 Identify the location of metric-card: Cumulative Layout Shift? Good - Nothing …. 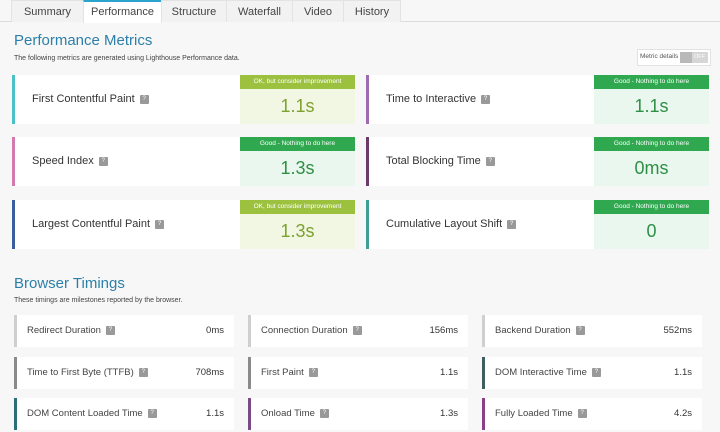
(537, 224).